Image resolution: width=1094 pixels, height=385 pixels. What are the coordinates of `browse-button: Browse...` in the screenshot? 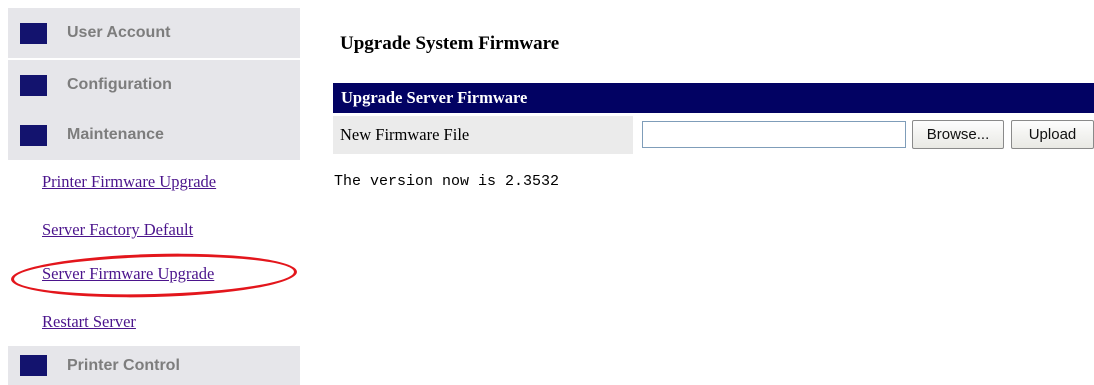 It's located at (958, 134).